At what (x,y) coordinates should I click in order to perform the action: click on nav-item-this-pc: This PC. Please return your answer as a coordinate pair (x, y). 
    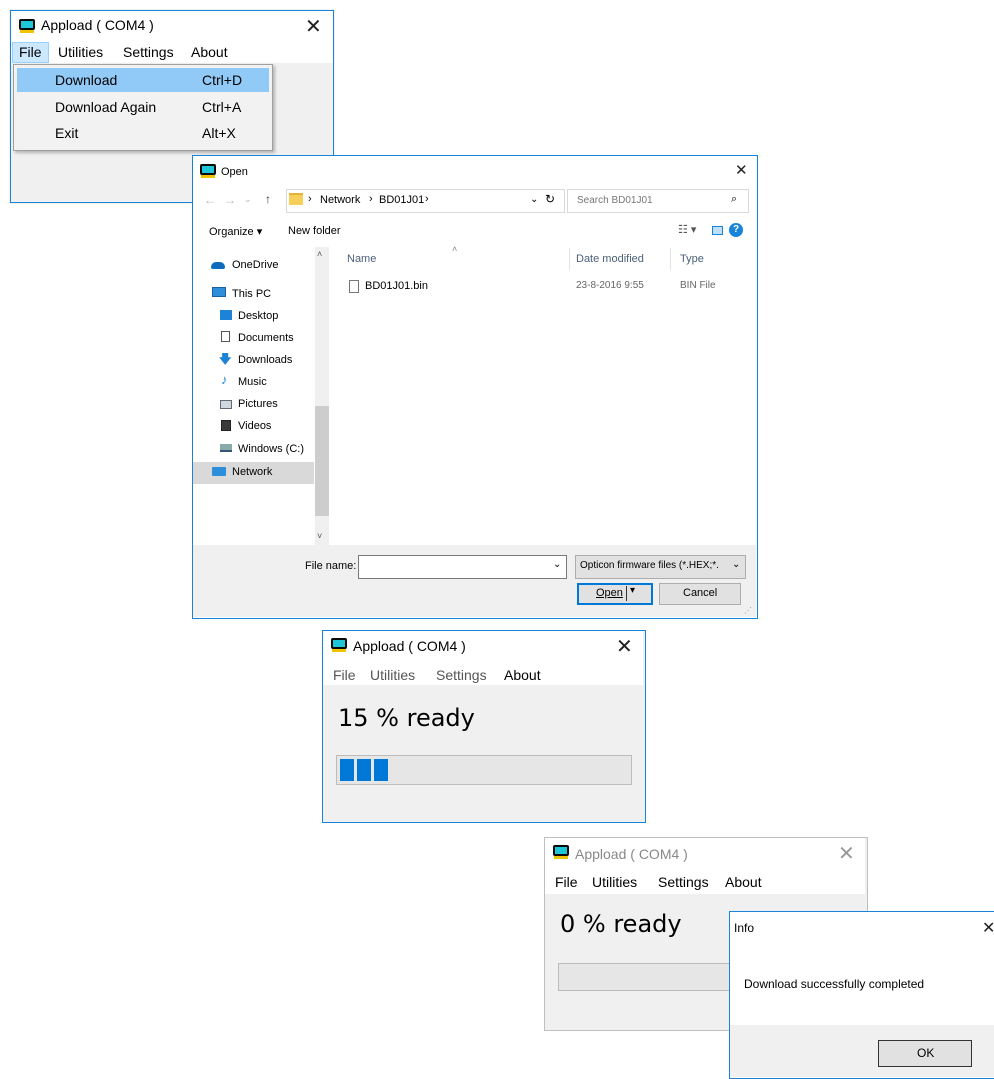
    Looking at the image, I should click on (251, 294).